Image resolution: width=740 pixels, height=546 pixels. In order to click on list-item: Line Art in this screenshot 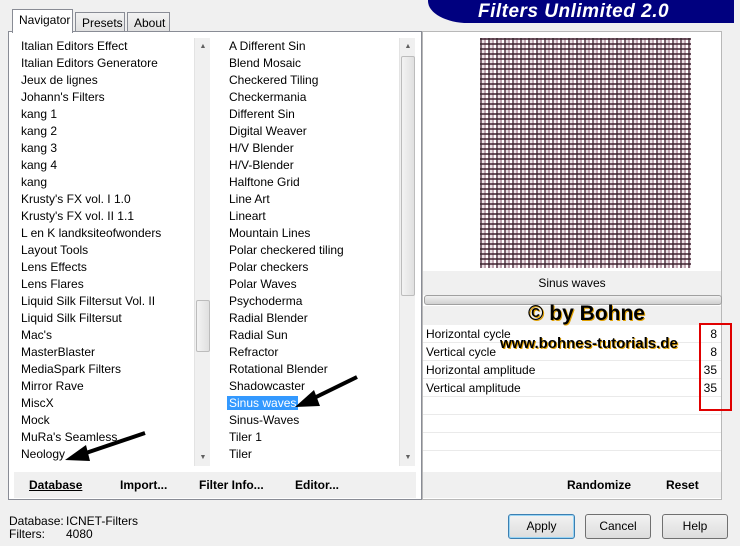, I will do `click(311, 199)`.